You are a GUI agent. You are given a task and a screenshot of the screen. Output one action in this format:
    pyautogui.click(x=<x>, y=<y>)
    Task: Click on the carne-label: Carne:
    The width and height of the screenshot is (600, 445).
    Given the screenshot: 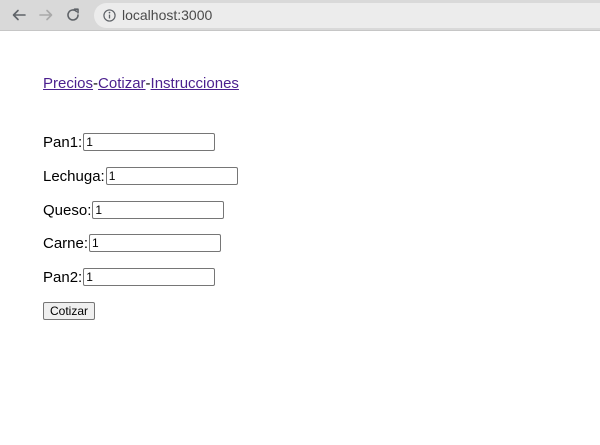 What is the action you would take?
    pyautogui.click(x=66, y=243)
    